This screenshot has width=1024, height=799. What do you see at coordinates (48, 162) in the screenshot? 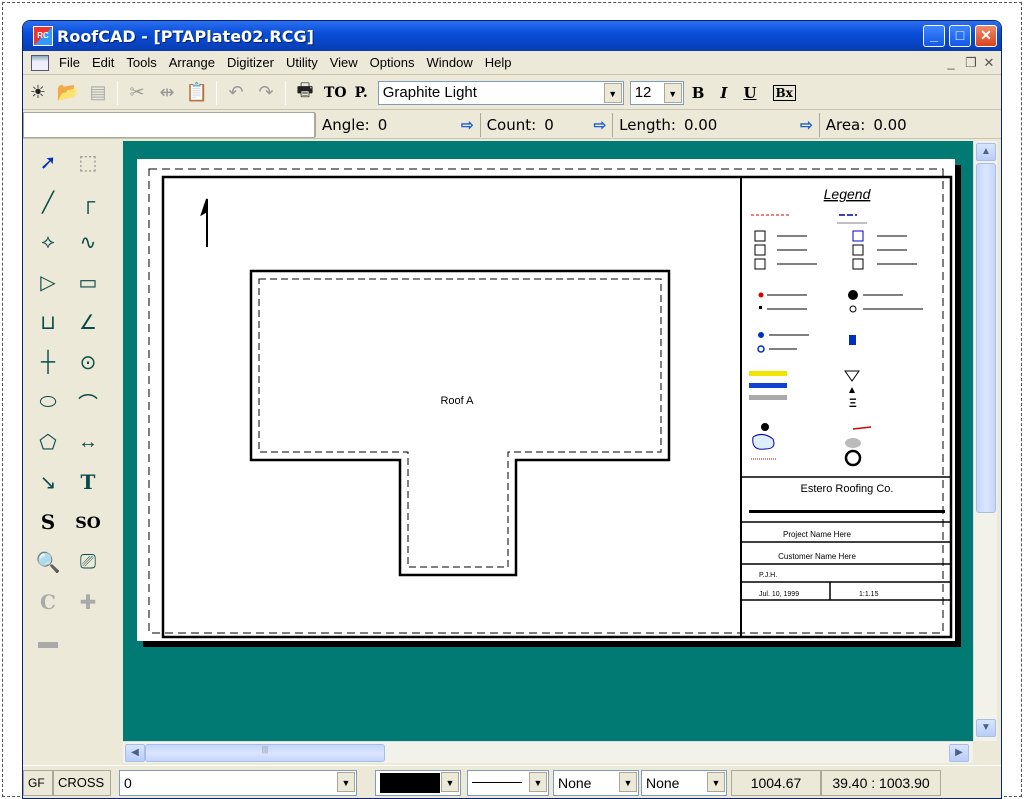
I see `select-arrow-icon: ➚` at bounding box center [48, 162].